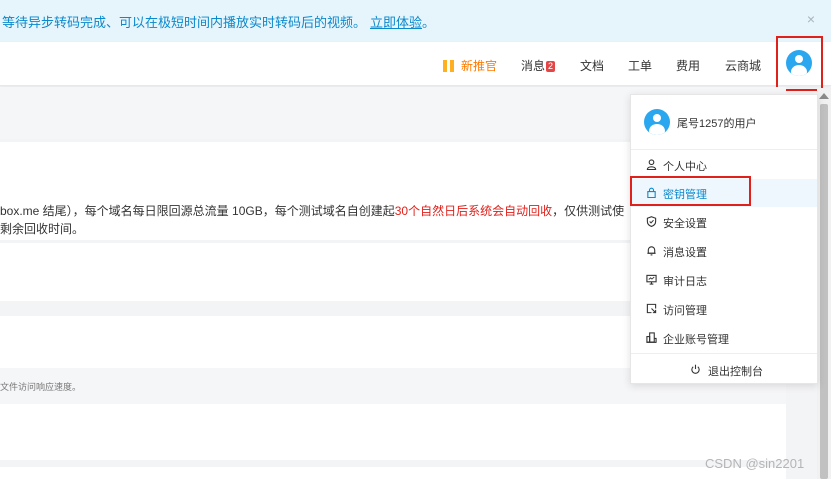  I want to click on scroll-up-icon, so click(824, 96).